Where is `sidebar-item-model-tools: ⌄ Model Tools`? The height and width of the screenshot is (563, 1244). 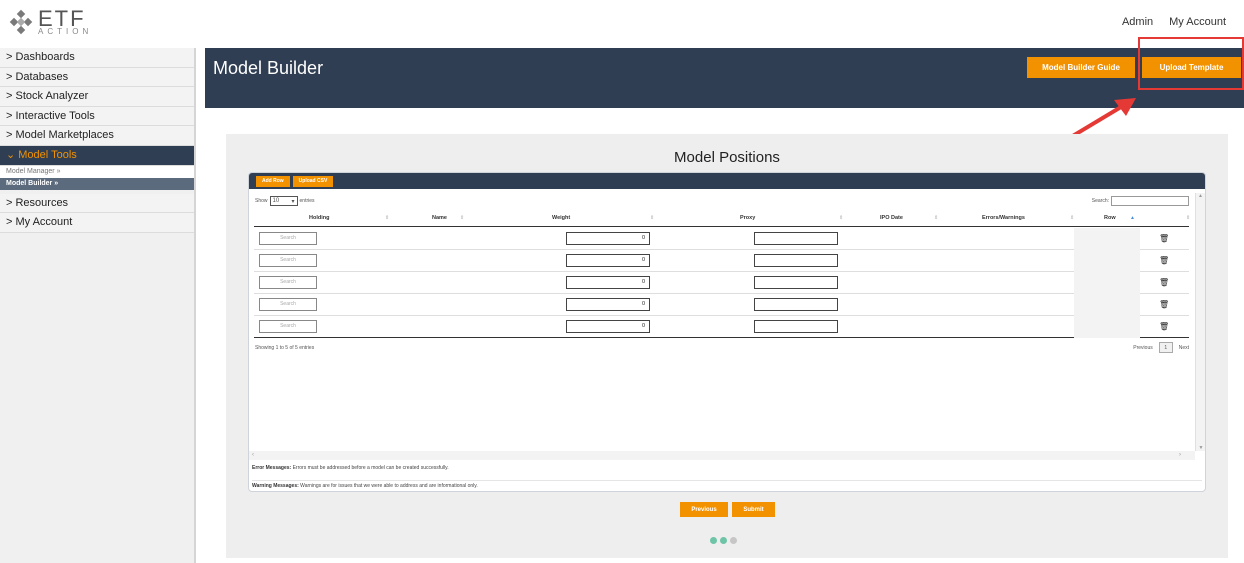 sidebar-item-model-tools: ⌄ Model Tools is located at coordinates (97, 155).